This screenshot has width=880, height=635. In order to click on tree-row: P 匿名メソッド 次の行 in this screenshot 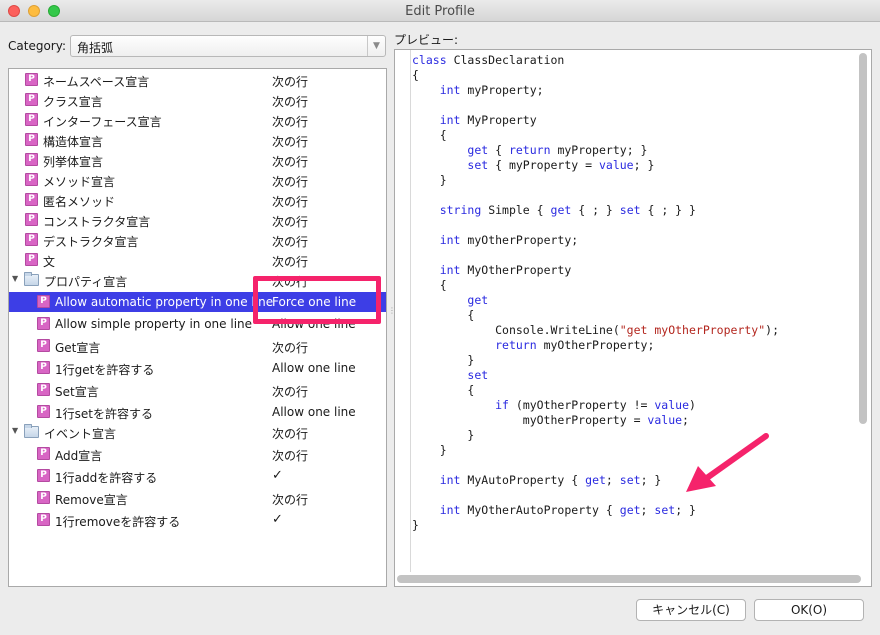, I will do `click(197, 200)`.